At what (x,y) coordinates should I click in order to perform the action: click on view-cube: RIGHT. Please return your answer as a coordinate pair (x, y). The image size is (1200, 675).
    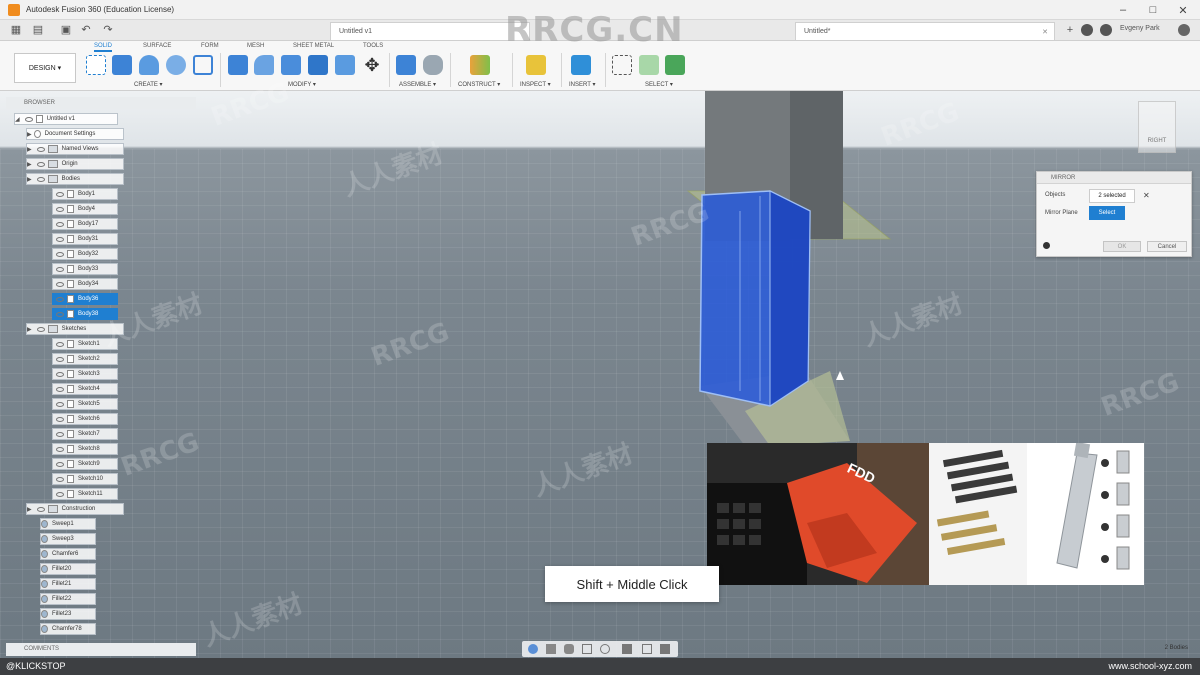
    Looking at the image, I should click on (1157, 127).